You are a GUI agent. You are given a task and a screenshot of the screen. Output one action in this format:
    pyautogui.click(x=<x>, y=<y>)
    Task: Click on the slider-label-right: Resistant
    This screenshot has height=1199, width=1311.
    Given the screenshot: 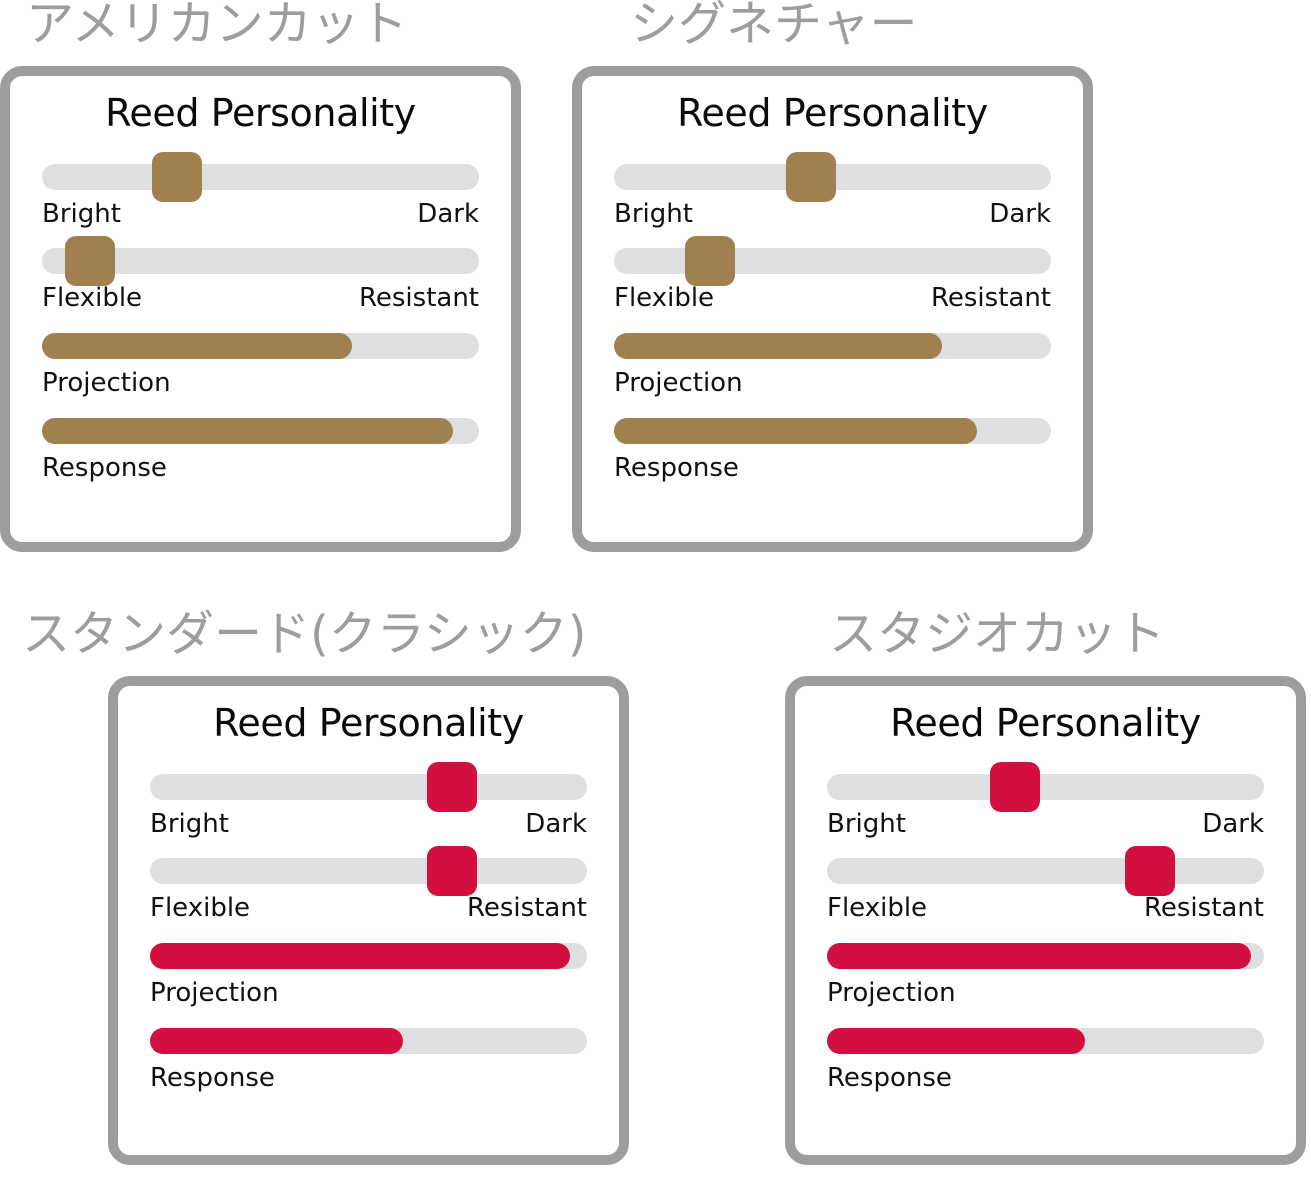 What is the action you would take?
    pyautogui.click(x=990, y=298)
    